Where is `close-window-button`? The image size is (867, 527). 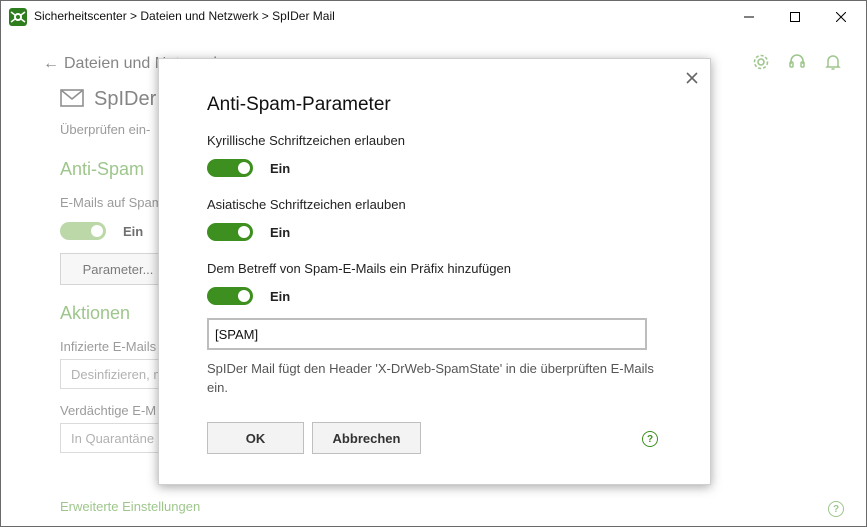 close-window-button is located at coordinates (841, 16).